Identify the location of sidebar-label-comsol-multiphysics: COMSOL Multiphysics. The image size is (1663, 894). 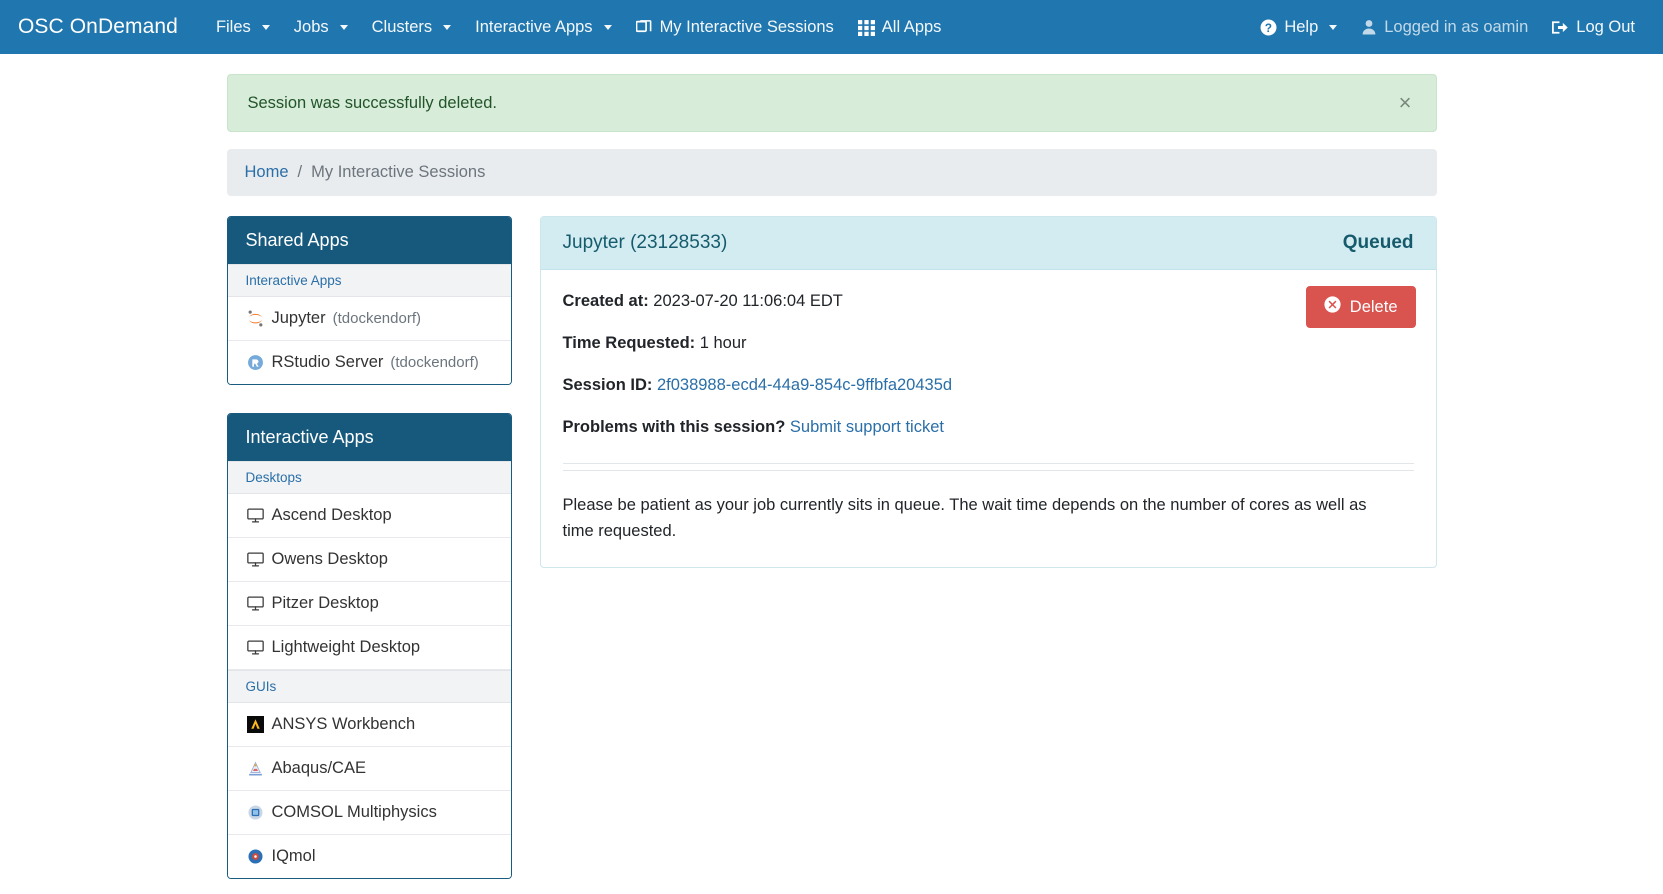
(354, 812).